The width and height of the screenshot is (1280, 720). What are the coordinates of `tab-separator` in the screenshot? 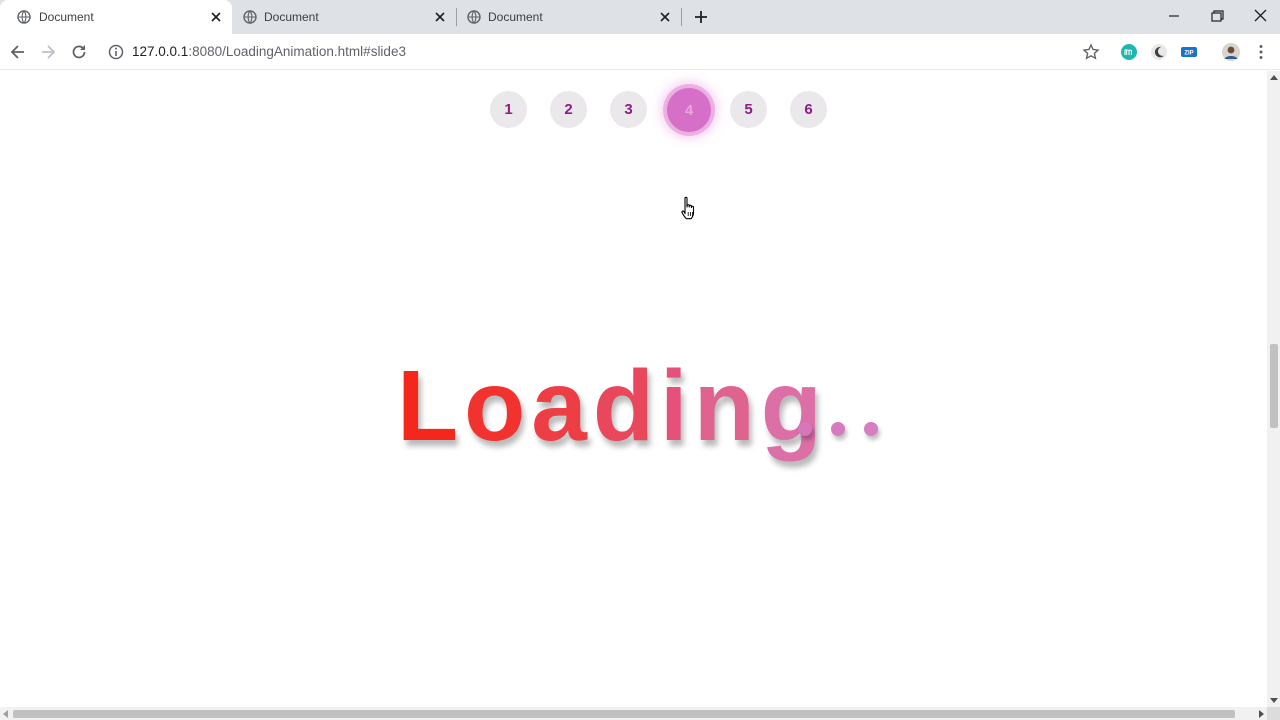 It's located at (681, 17).